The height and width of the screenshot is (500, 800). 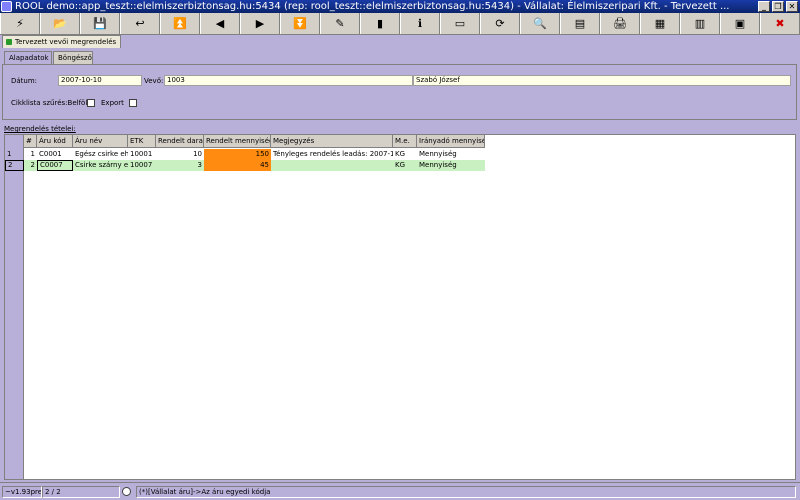 I want to click on print-preview-button: 🖨, so click(x=620, y=23).